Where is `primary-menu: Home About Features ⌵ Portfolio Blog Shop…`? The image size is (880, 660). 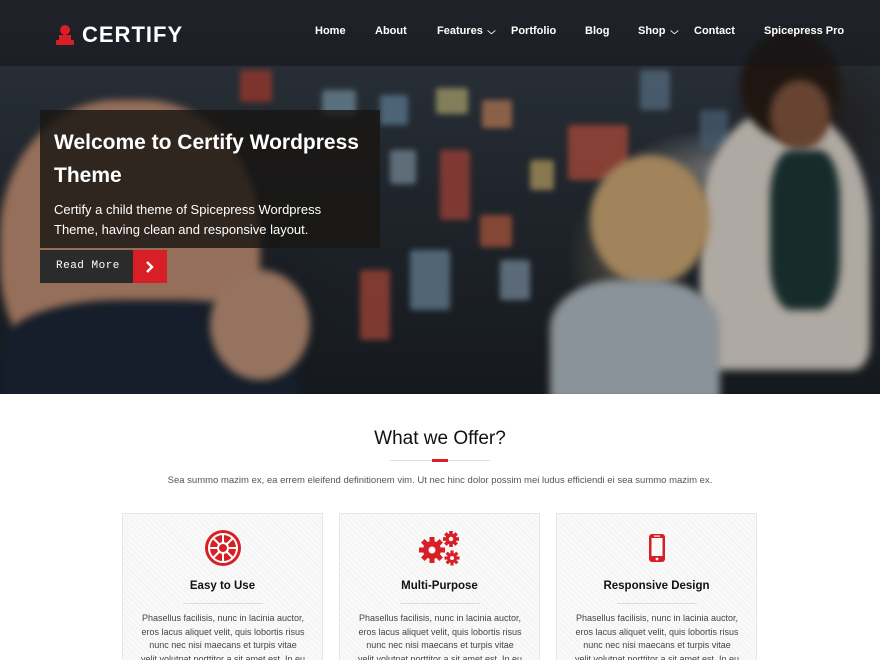 primary-menu: Home About Features ⌵ Portfolio Blog Shop… is located at coordinates (440, 33).